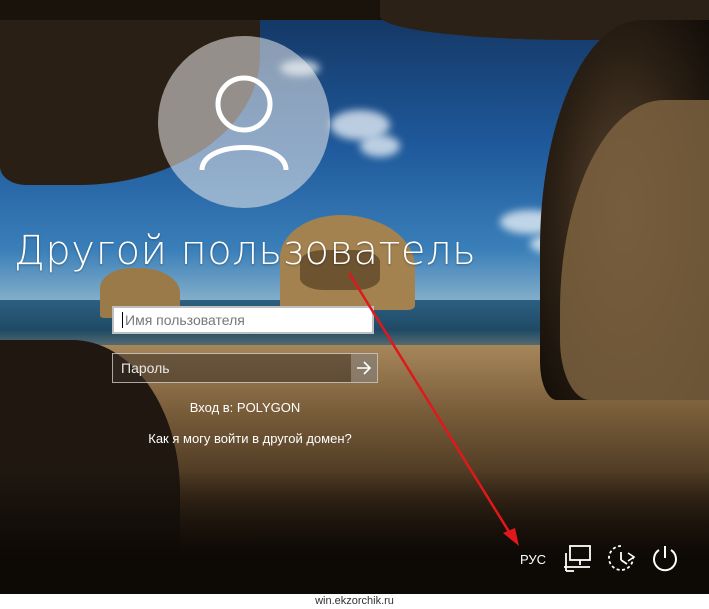 This screenshot has height=609, width=709. Describe the element at coordinates (354, 601) in the screenshot. I see `watermark: win.ekzorchik.ru` at that location.